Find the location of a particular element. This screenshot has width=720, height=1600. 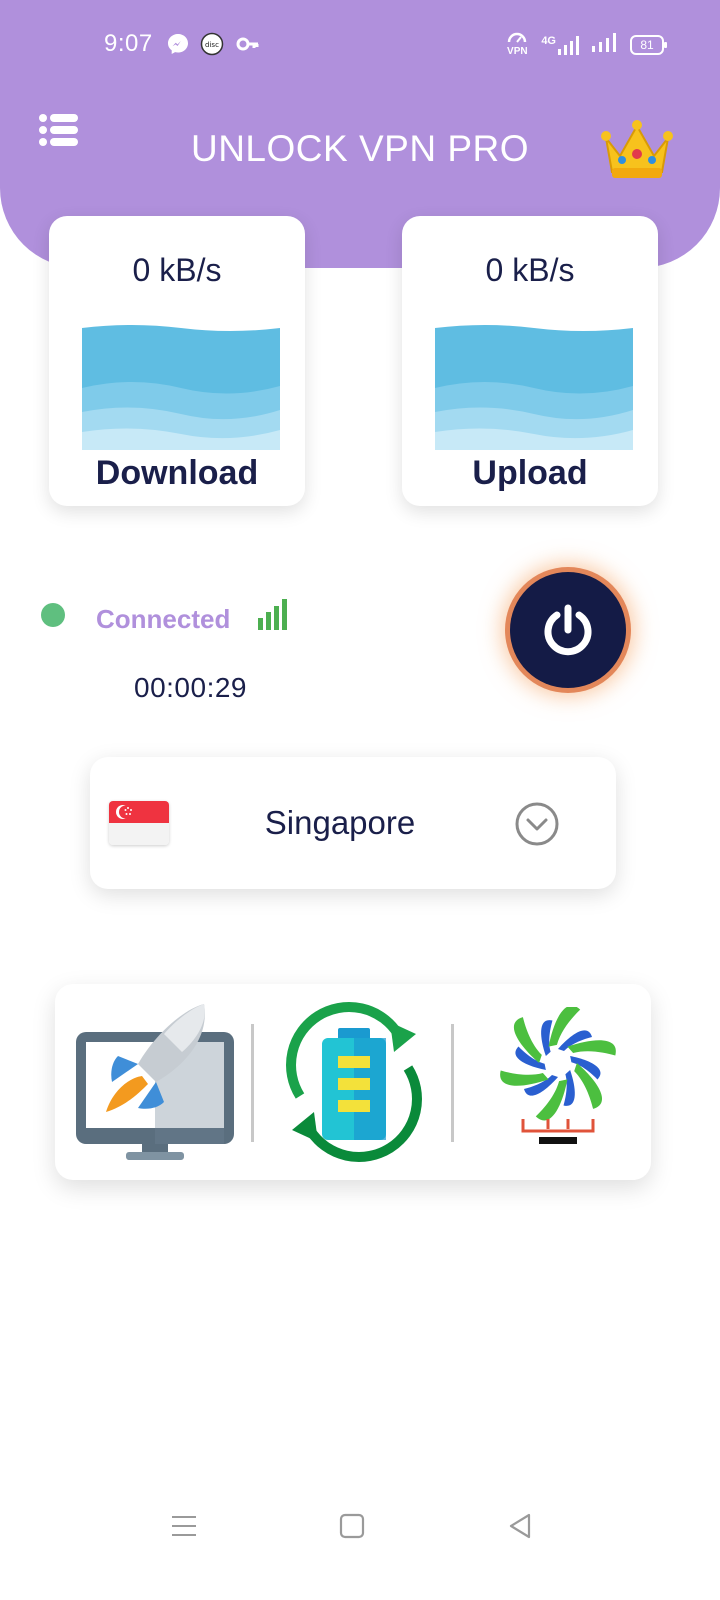

cooler-fan-icon is located at coordinates (558, 1075).